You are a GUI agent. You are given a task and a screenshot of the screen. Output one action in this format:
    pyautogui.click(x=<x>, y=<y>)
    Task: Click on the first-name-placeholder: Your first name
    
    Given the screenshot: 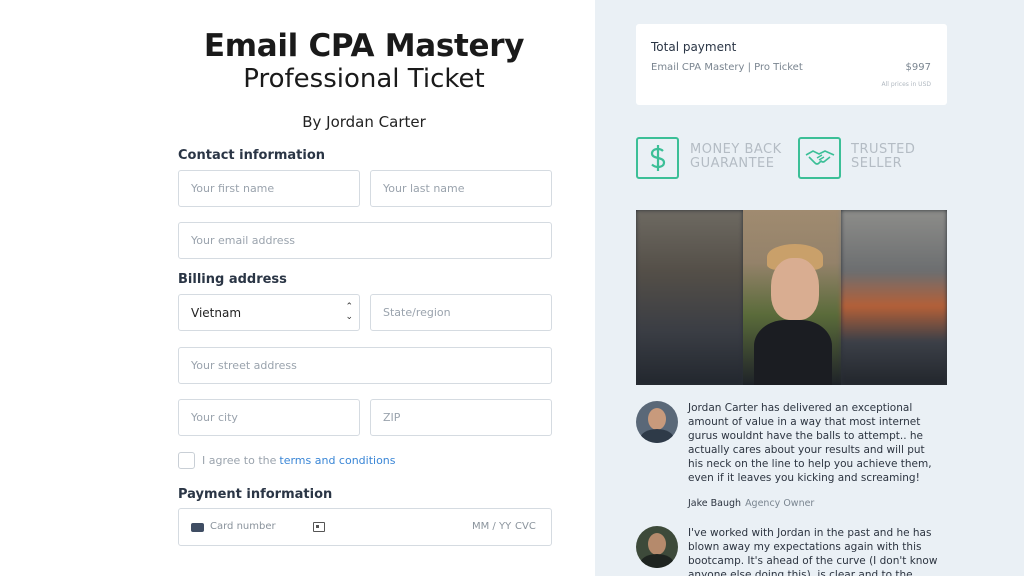 What is the action you would take?
    pyautogui.click(x=233, y=188)
    